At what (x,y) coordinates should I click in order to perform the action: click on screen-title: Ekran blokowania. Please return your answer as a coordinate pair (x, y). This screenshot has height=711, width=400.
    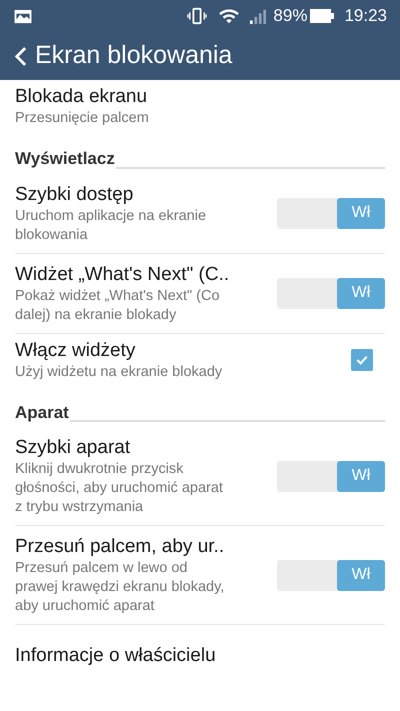
    Looking at the image, I should click on (133, 56).